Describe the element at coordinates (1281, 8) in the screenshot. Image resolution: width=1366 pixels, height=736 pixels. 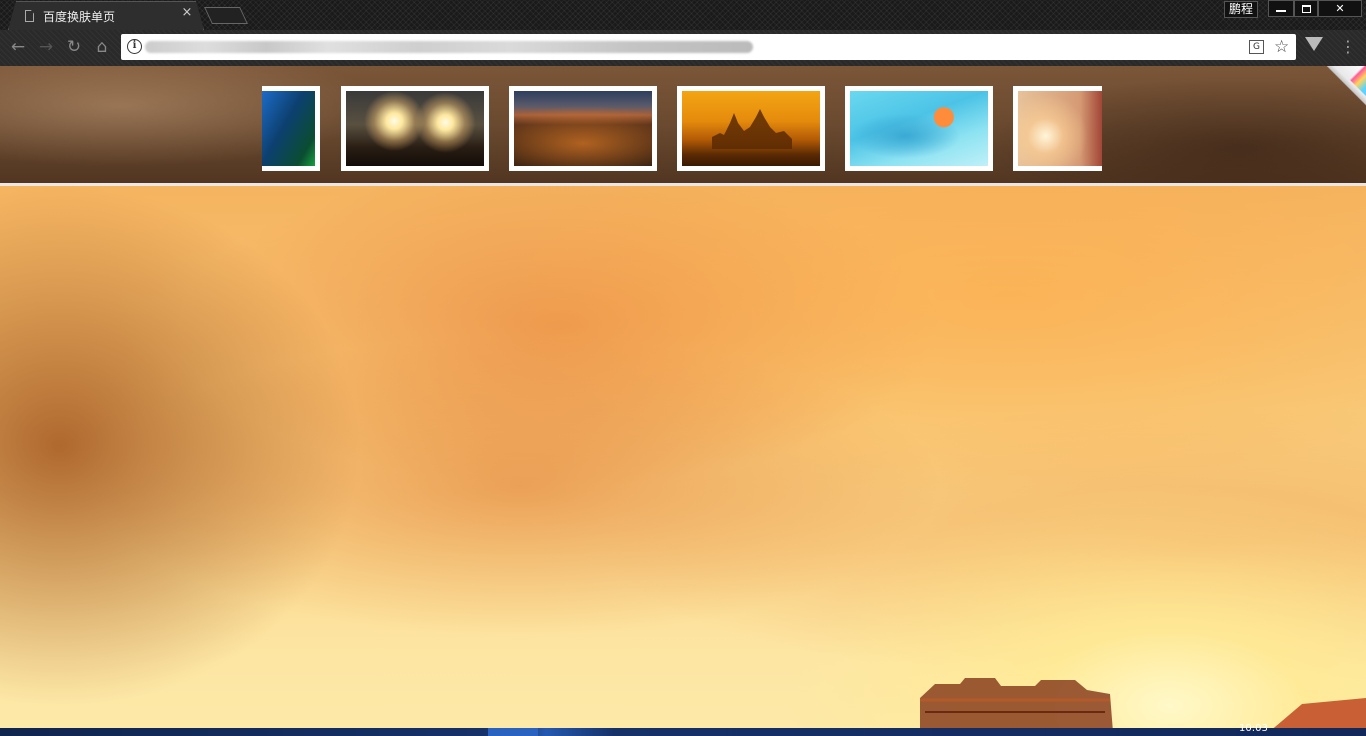
I see `minimize-button` at that location.